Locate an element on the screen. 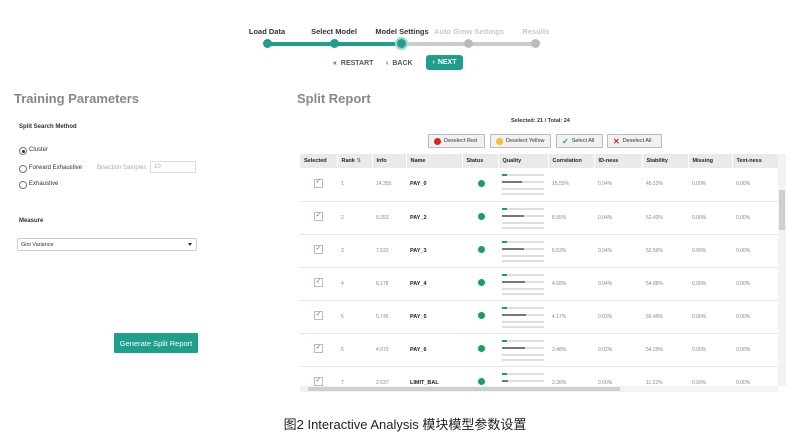 This screenshot has width=810, height=443. col-header-correlation: Correlation is located at coordinates (571, 161).